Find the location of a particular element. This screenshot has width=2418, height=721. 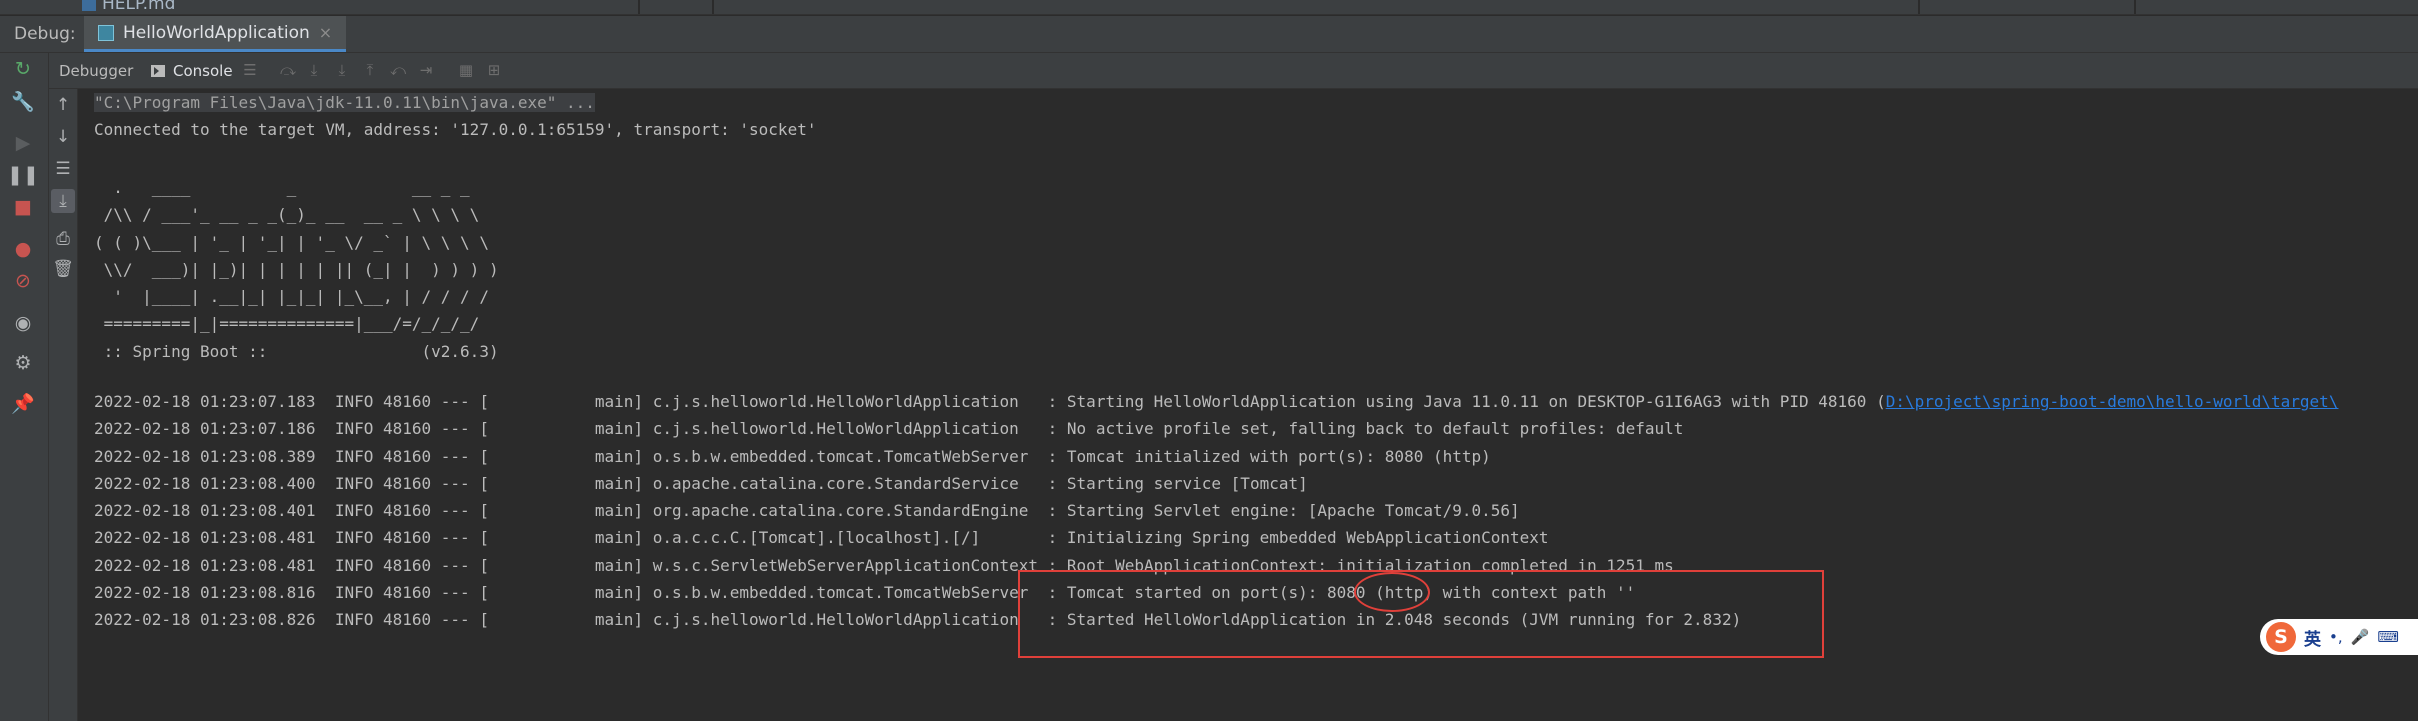

ime-language: 英 is located at coordinates (2312, 637).